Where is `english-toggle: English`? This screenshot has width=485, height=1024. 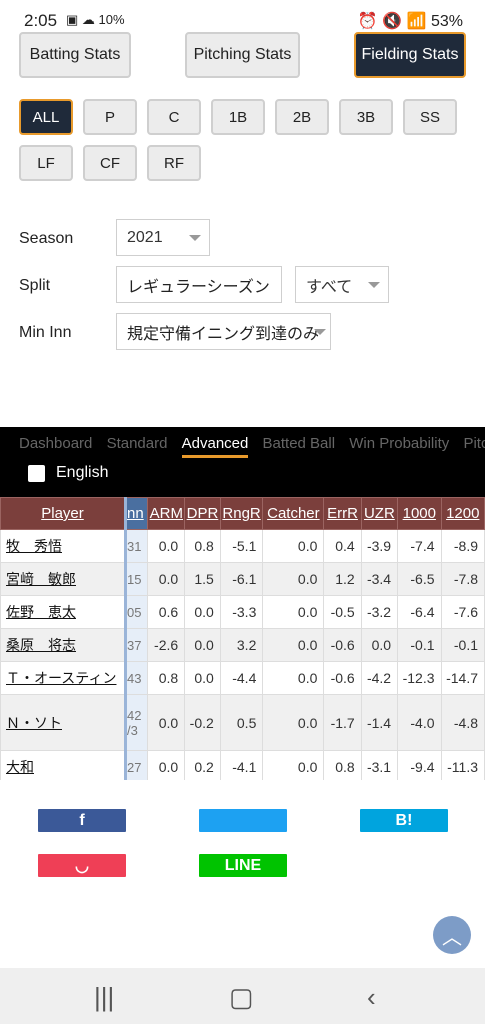 english-toggle: English is located at coordinates (68, 473).